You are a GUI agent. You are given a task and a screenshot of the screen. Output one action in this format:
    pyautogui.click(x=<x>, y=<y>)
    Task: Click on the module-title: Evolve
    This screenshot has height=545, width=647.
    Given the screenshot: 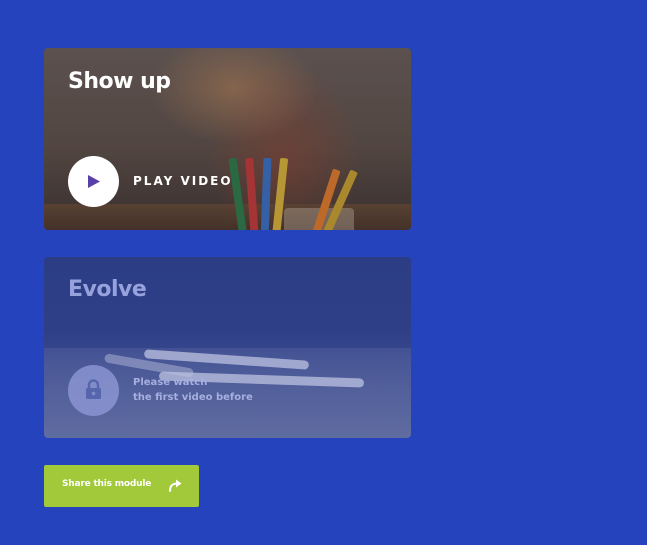 What is the action you would take?
    pyautogui.click(x=107, y=289)
    